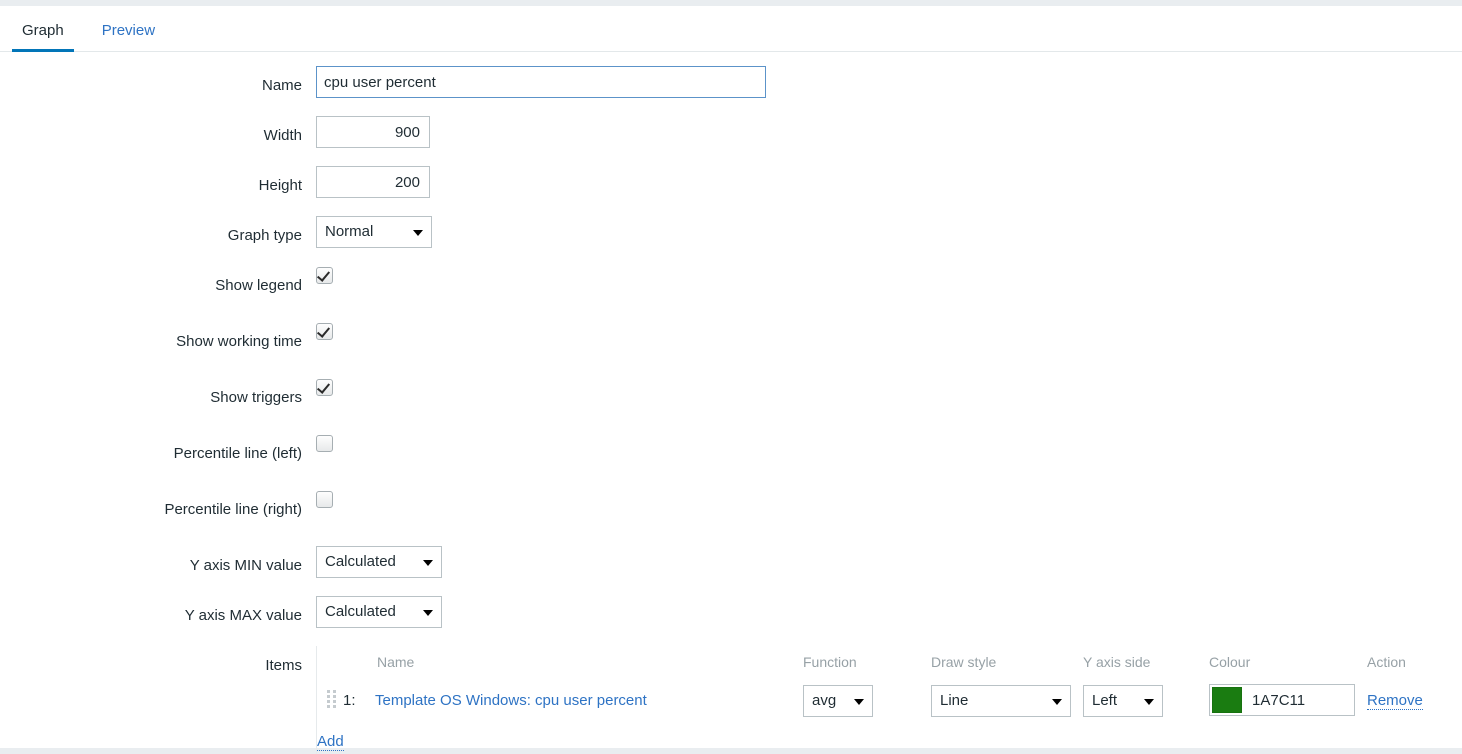 This screenshot has height=754, width=1462. Describe the element at coordinates (359, 663) in the screenshot. I see `header-index` at that location.